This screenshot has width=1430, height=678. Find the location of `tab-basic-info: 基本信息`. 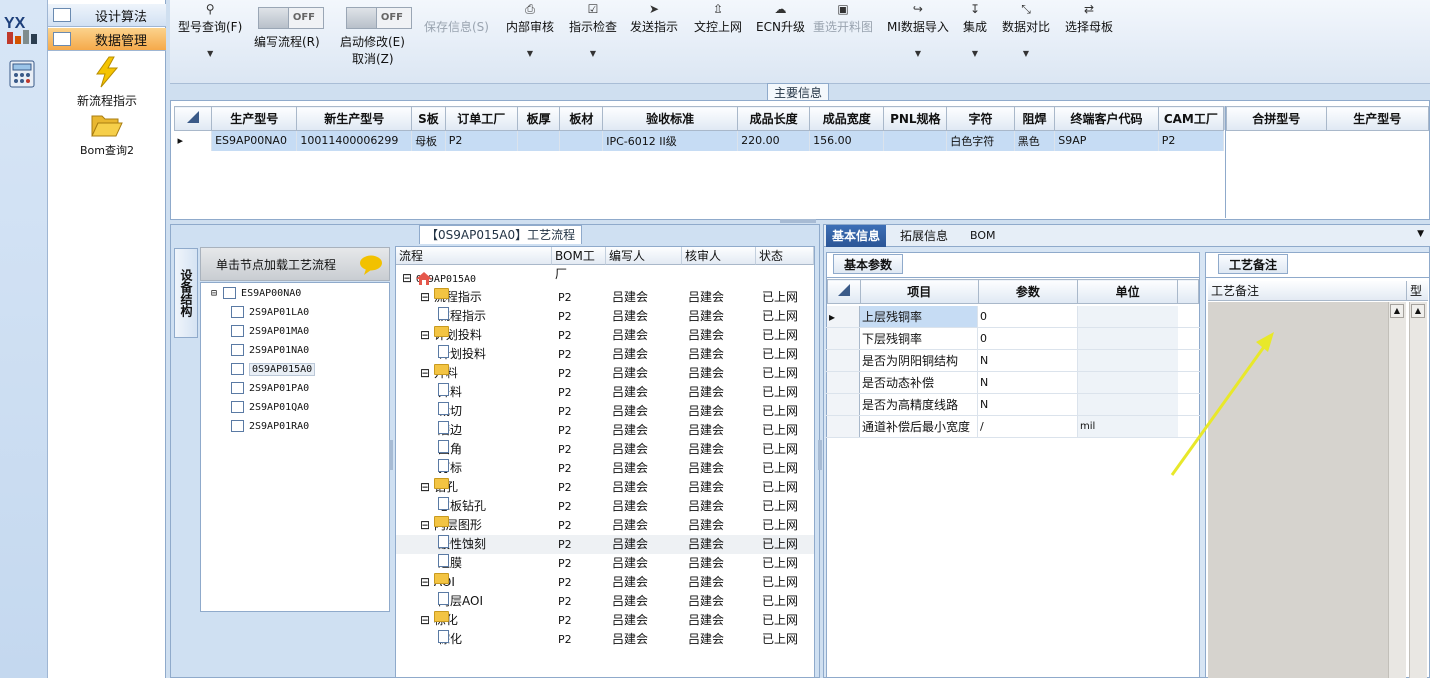

tab-basic-info: 基本信息 is located at coordinates (856, 236).